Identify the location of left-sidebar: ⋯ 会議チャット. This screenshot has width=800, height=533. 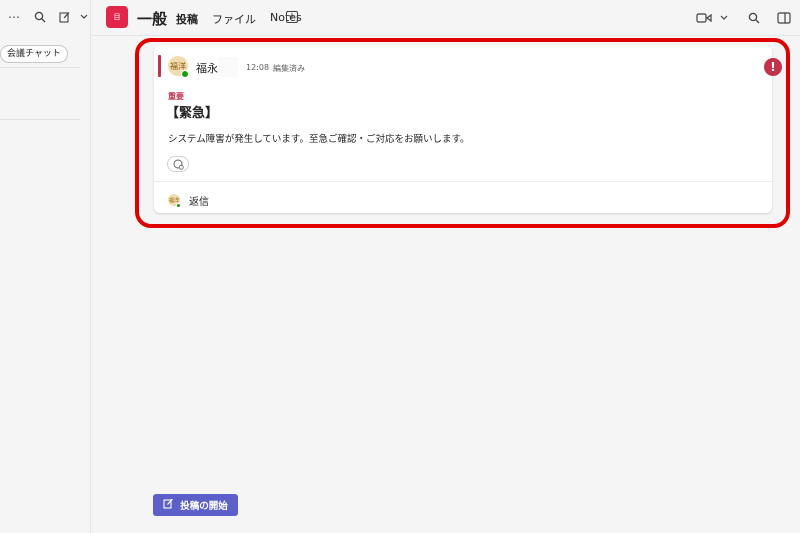
(45, 266).